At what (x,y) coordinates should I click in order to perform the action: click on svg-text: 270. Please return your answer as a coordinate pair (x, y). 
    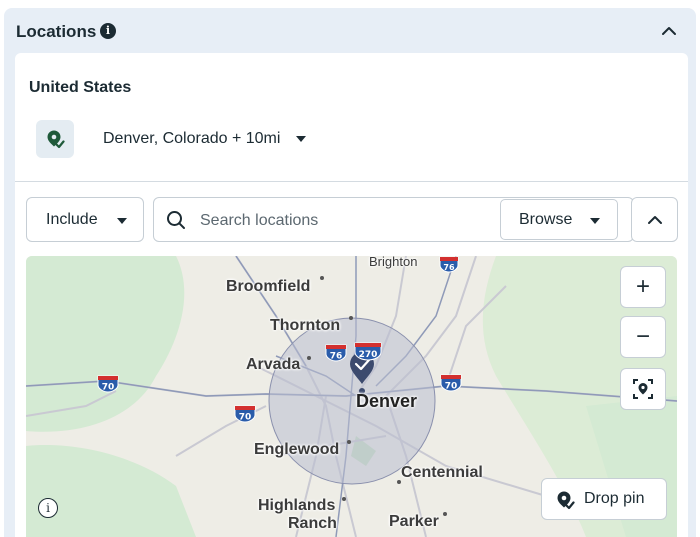
    Looking at the image, I should click on (368, 355).